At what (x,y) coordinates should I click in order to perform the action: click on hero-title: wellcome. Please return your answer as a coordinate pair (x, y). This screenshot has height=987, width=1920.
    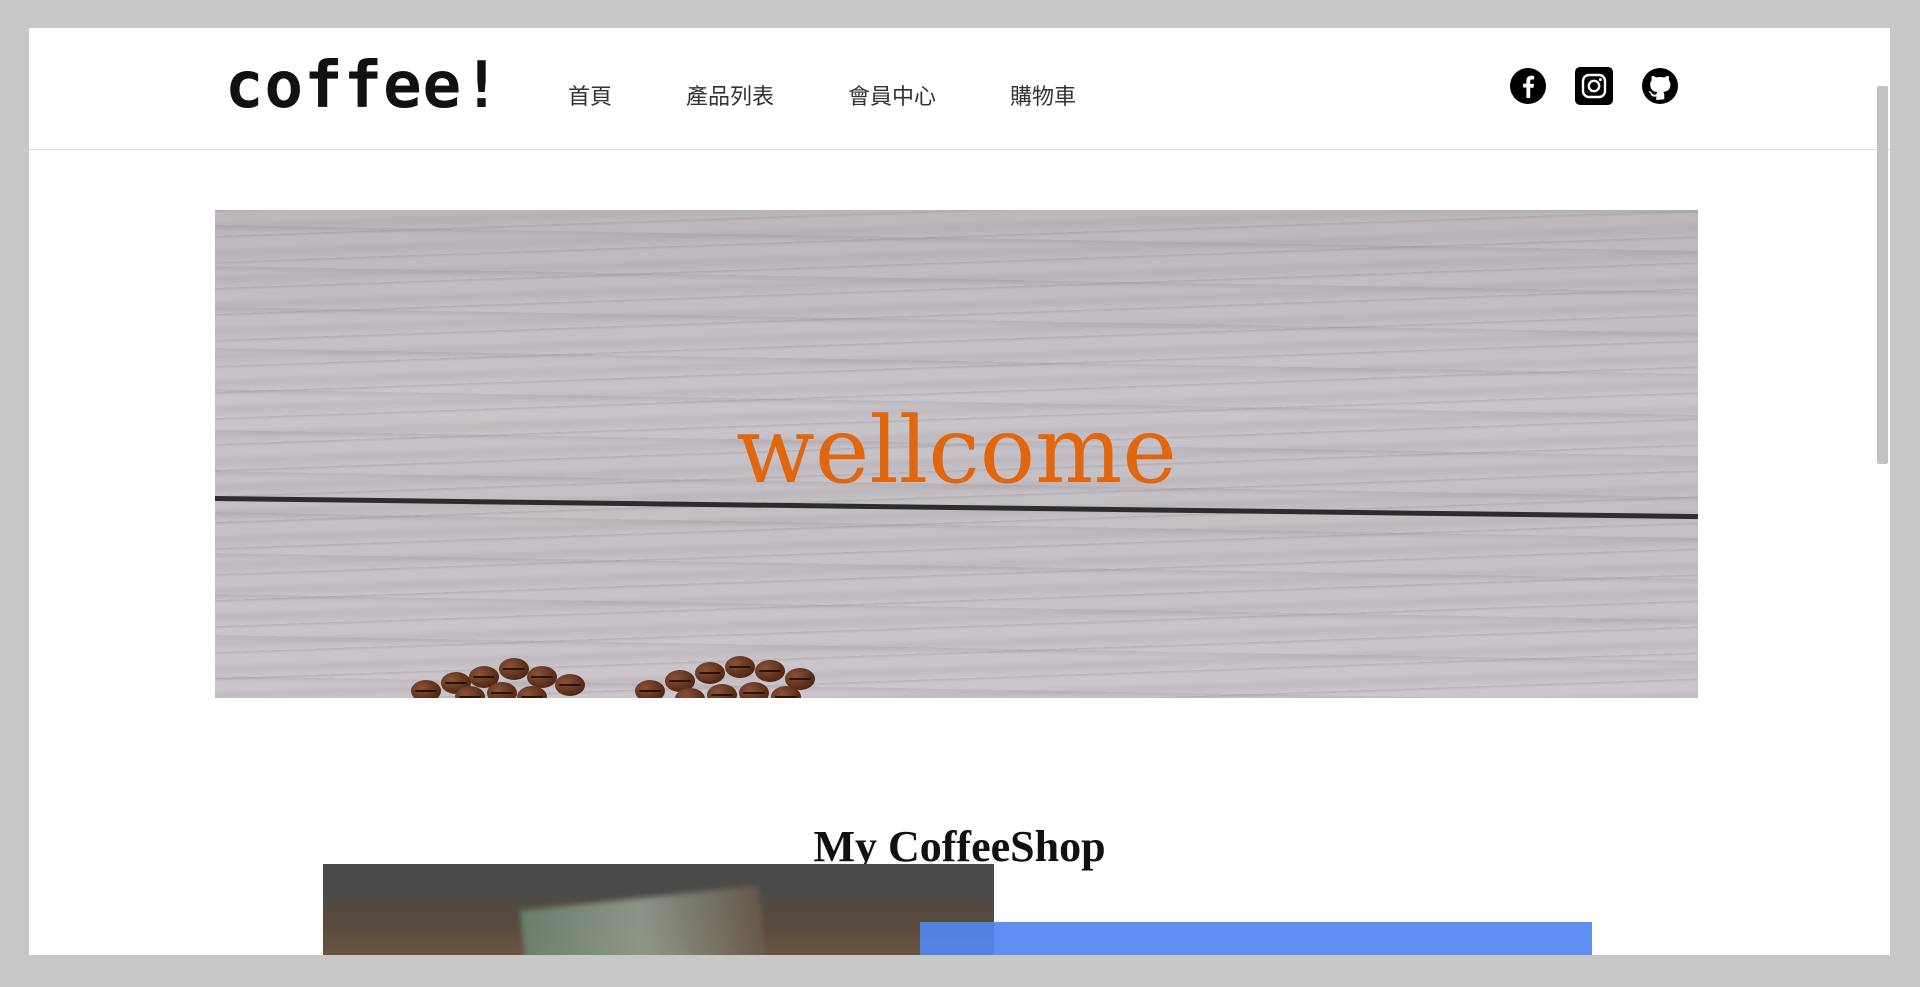
    Looking at the image, I should click on (956, 450).